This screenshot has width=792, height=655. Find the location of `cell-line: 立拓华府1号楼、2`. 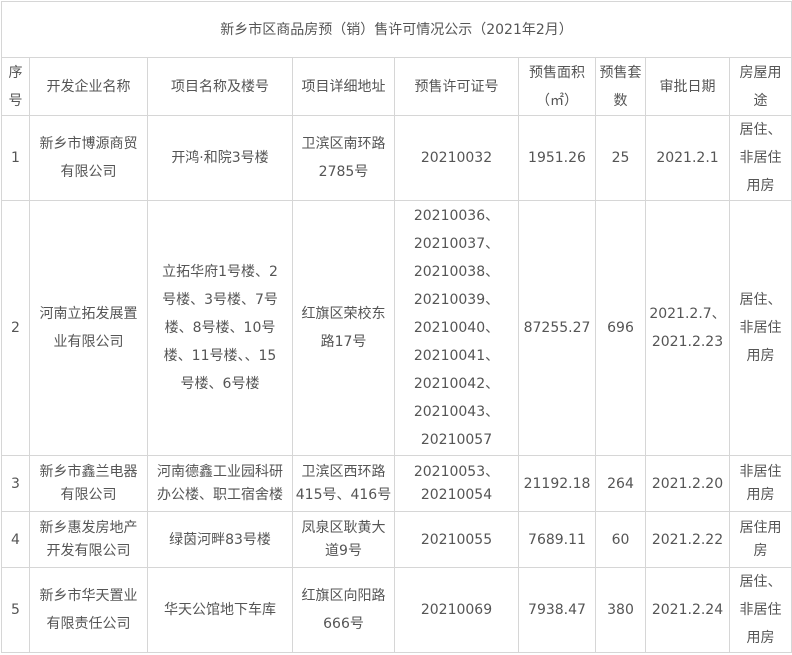

cell-line: 立拓华府1号楼、2 is located at coordinates (220, 272).